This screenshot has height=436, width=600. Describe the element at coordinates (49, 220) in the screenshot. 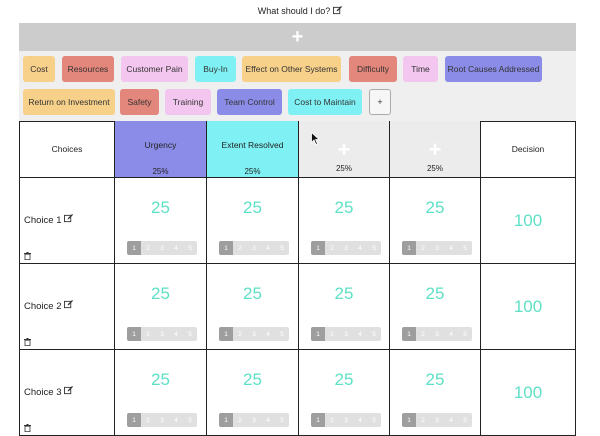

I see `choice-name: Choice 1` at that location.